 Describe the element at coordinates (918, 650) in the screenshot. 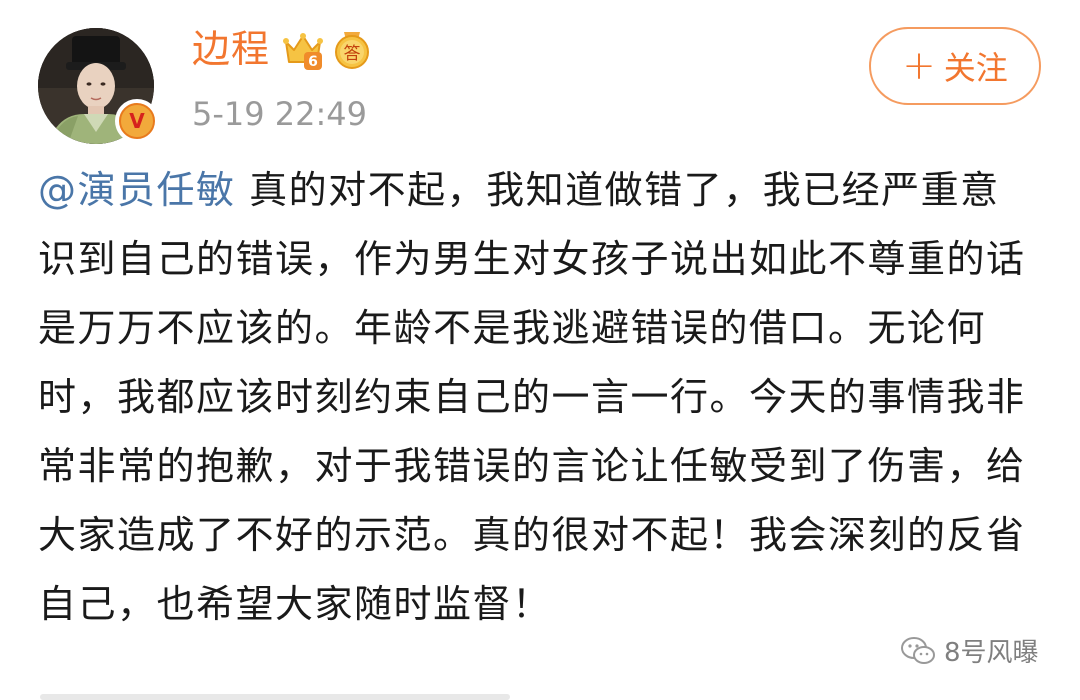

I see `wechat-icon` at that location.